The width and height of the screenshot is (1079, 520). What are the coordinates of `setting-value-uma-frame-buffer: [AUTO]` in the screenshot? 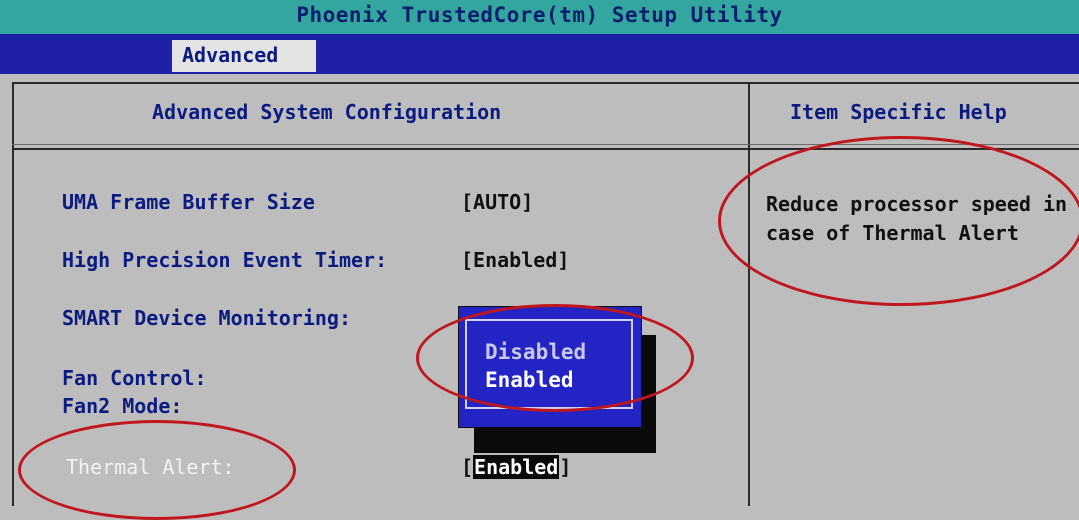 It's located at (497, 202).